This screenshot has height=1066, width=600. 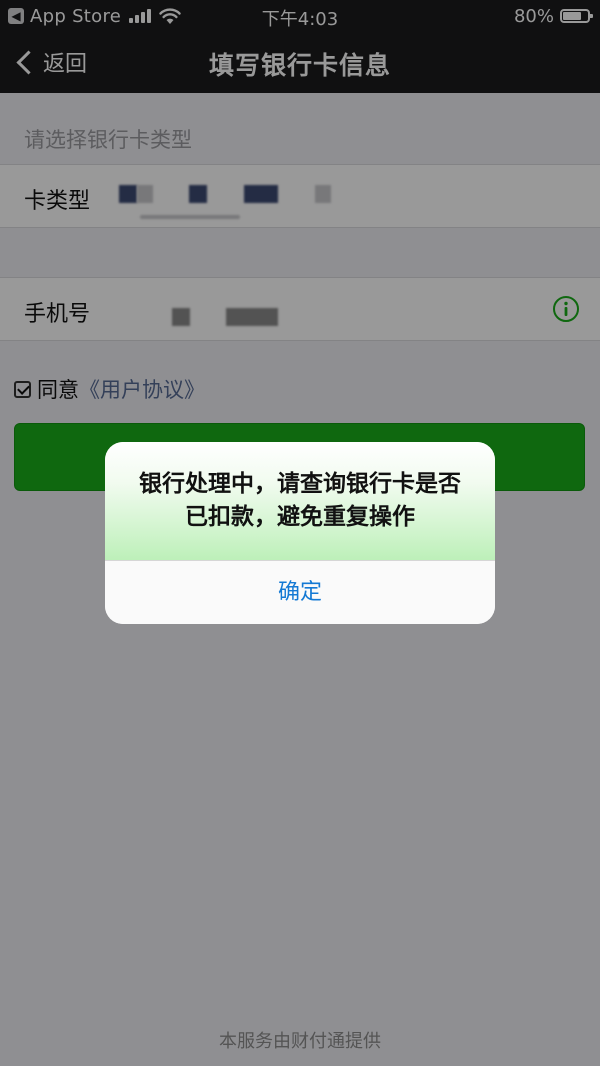 I want to click on alert-message: 银行处理中，请查询银行卡是否已扣款，避免重复操作, so click(x=300, y=500).